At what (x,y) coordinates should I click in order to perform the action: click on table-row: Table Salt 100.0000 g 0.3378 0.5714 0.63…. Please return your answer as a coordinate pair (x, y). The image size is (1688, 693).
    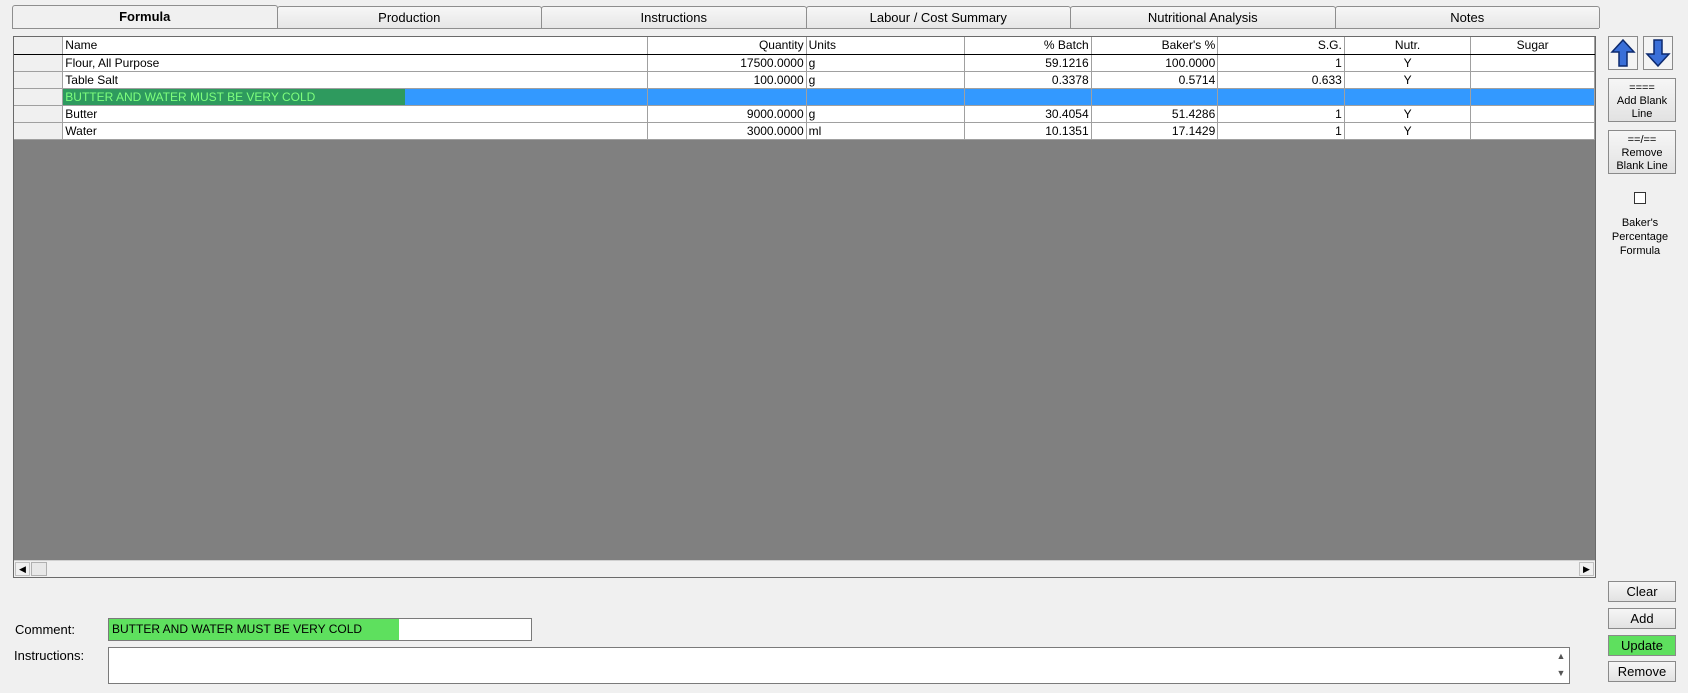
    Looking at the image, I should click on (804, 80).